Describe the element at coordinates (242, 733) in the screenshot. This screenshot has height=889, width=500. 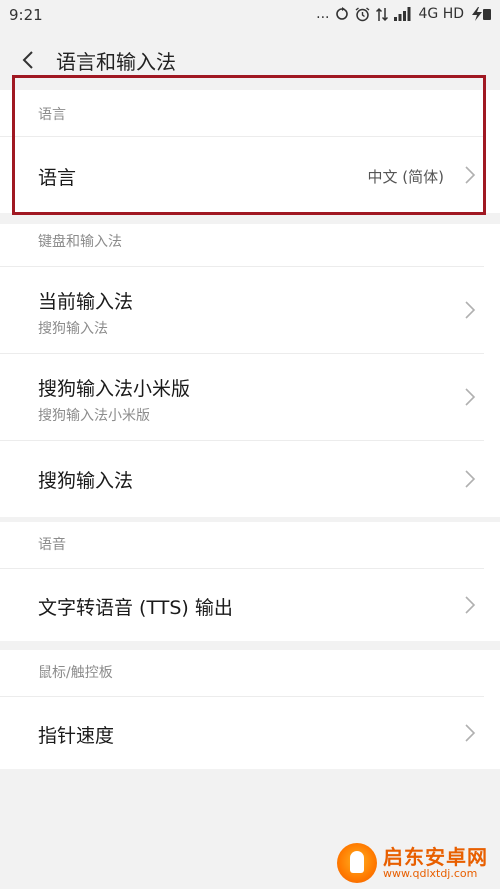
I see `pointer-speed-row: 指针速度` at that location.